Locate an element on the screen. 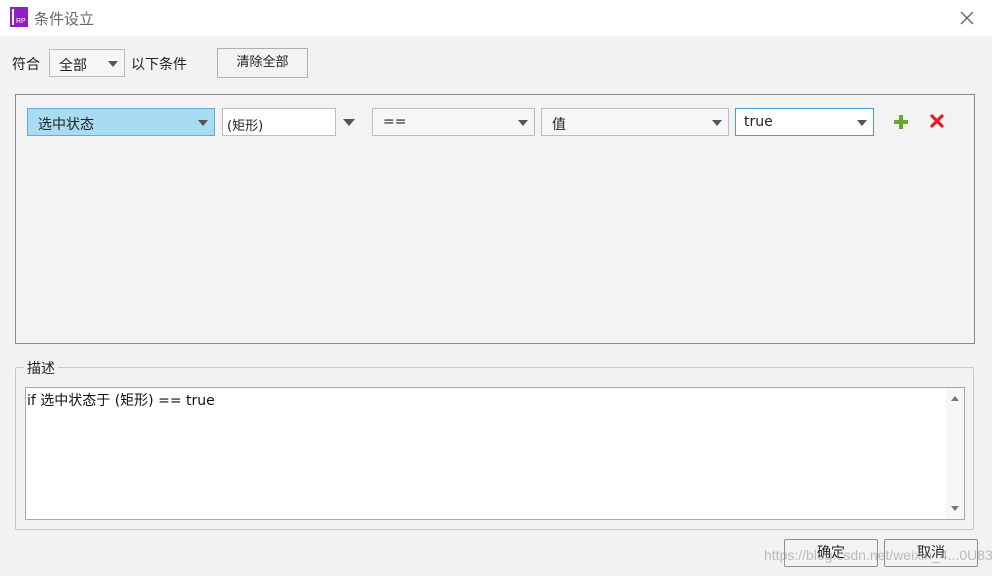 This screenshot has height=576, width=992. target-widget-input: (矩形) is located at coordinates (279, 122).